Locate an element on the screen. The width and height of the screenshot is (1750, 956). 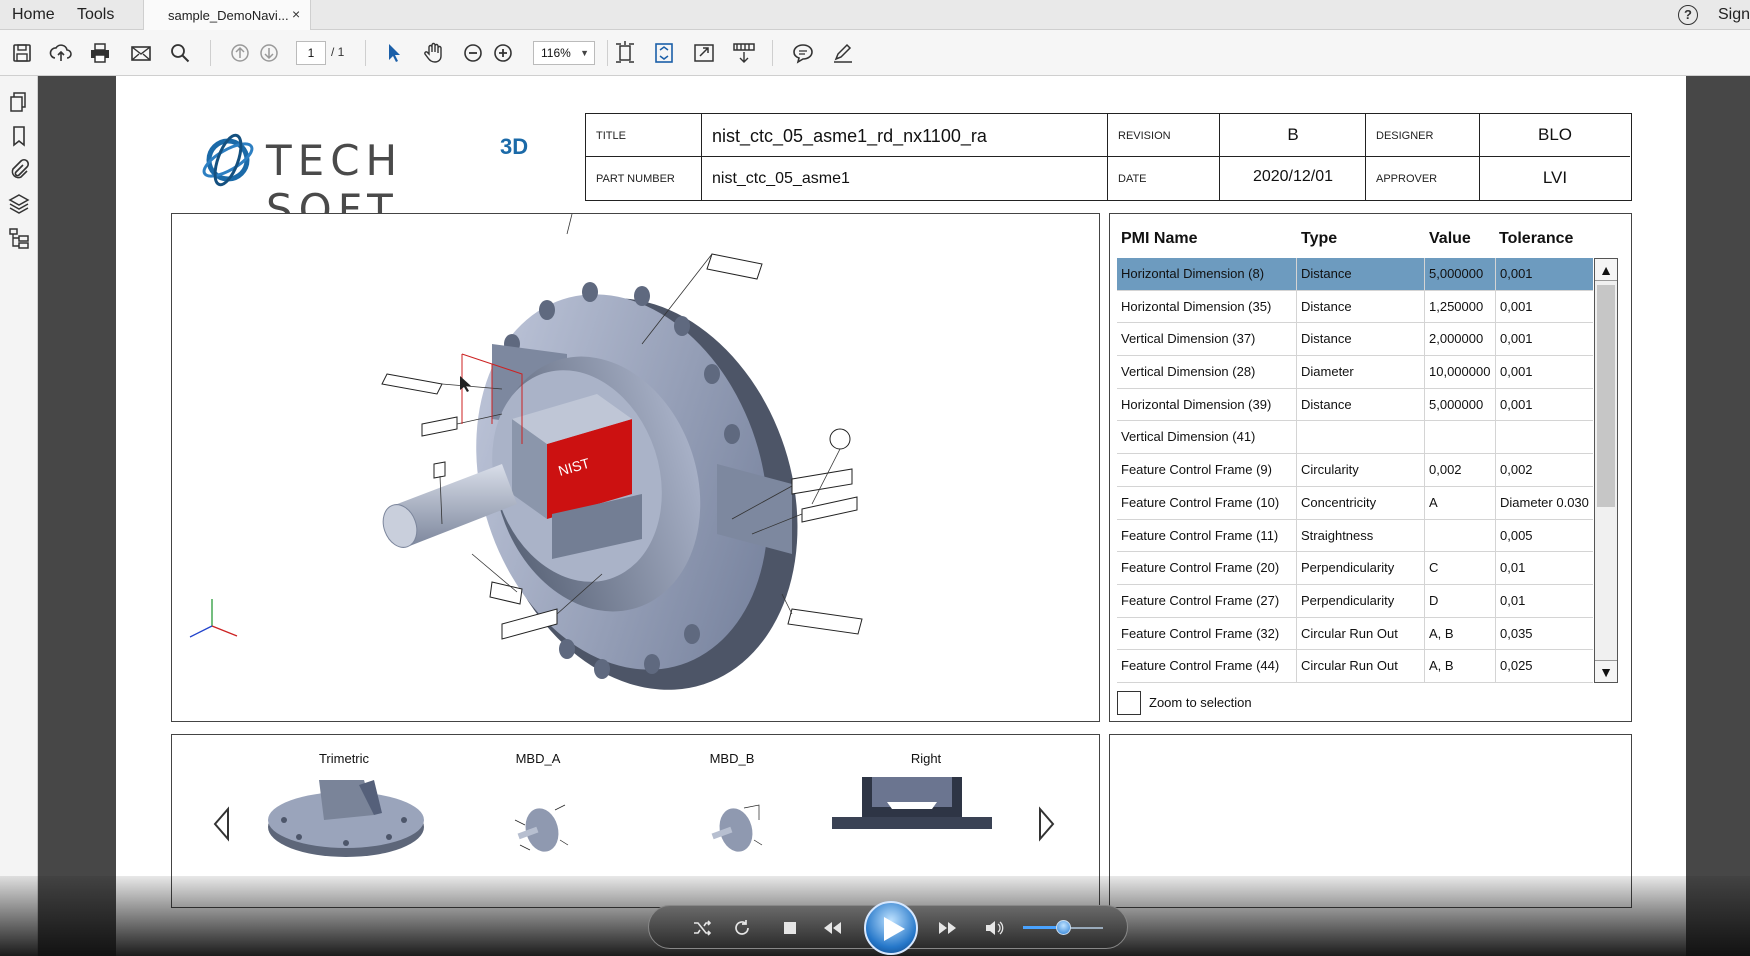
comment-icon is located at coordinates (803, 53).